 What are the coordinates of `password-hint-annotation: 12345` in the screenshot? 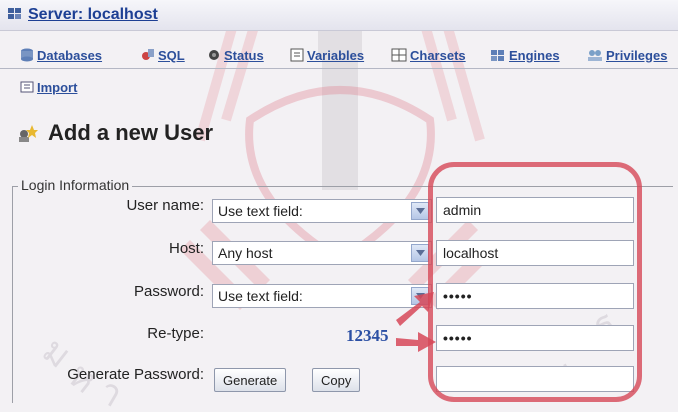 It's located at (367, 335).